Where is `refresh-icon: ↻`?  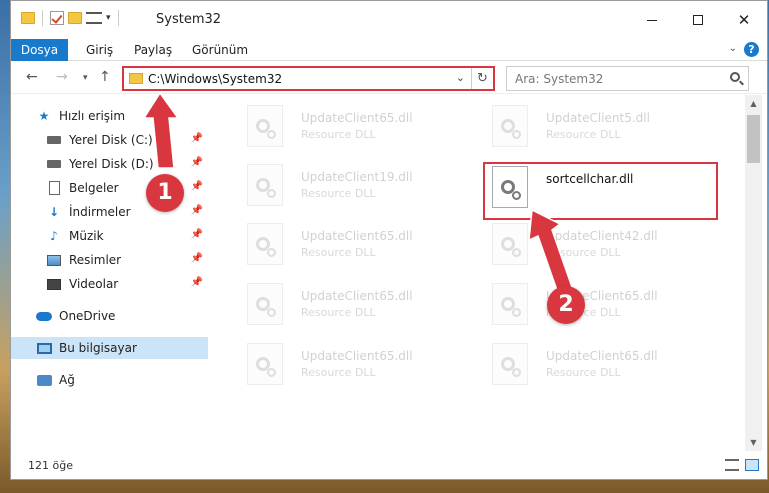
refresh-icon: ↻ is located at coordinates (482, 78).